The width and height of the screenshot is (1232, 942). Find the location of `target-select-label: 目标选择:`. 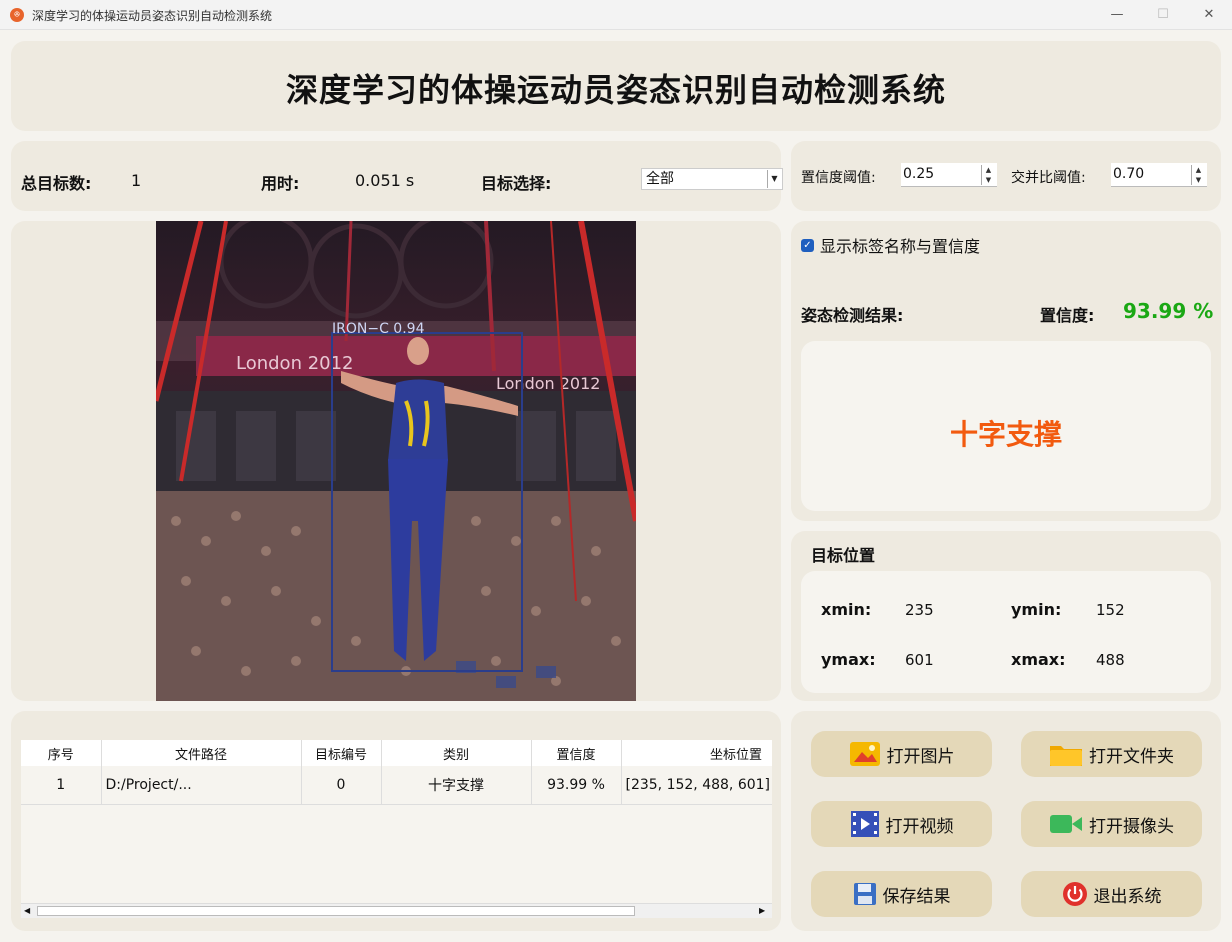

target-select-label: 目标选择: is located at coordinates (516, 183).